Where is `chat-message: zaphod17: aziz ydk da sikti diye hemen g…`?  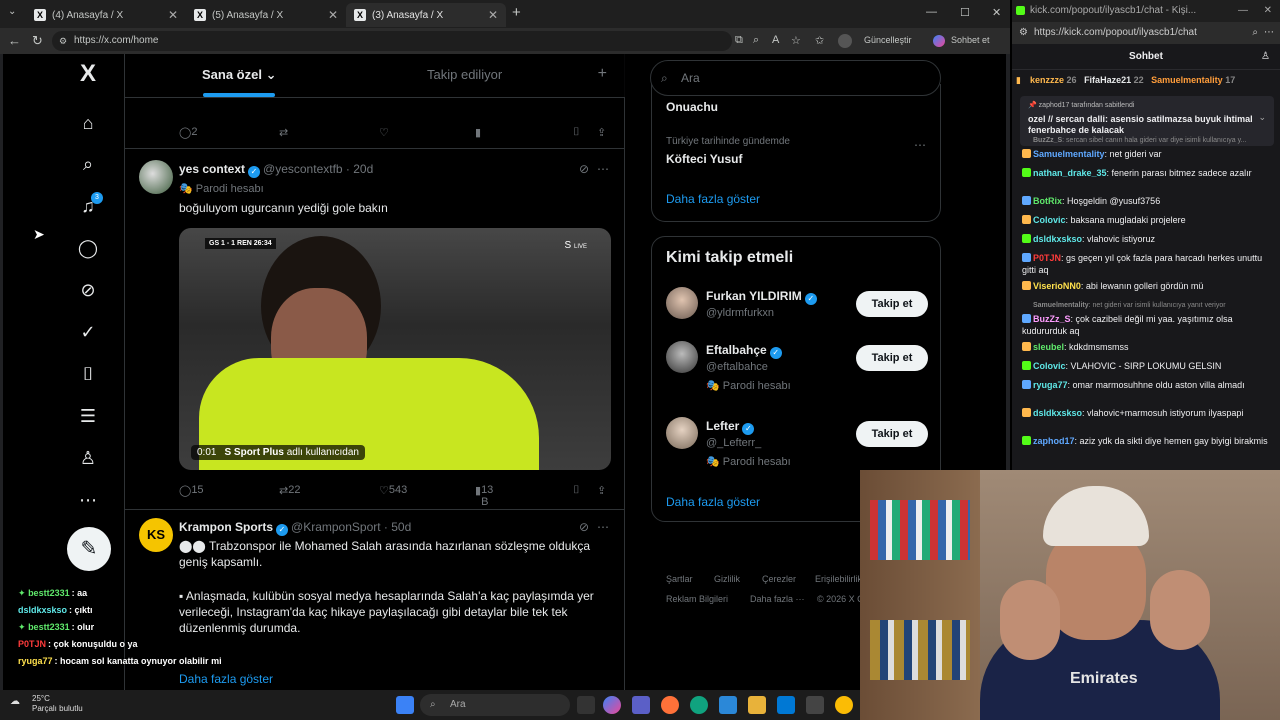 chat-message: zaphod17: aziz ydk da sikti diye hemen g… is located at coordinates (1148, 441).